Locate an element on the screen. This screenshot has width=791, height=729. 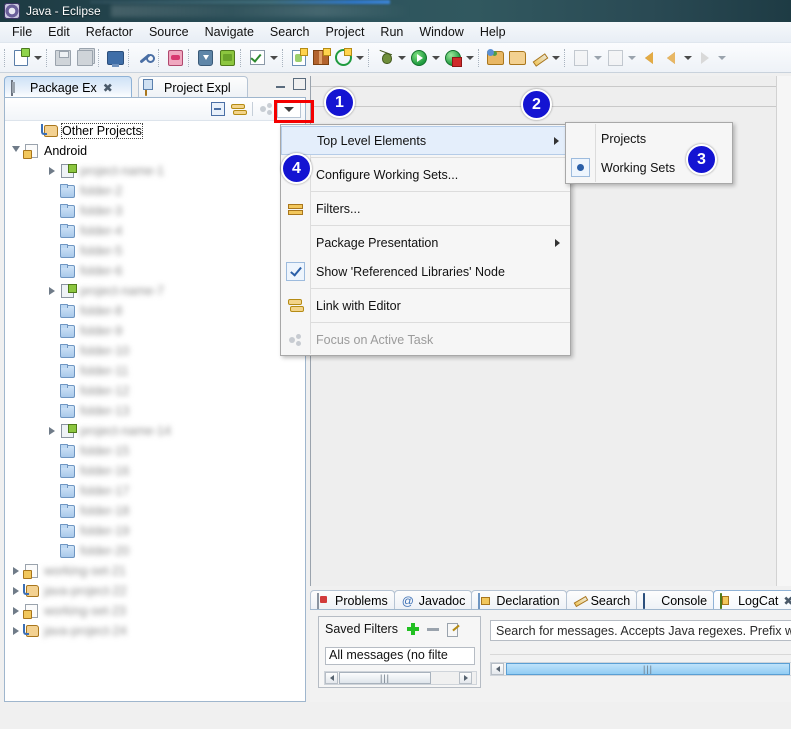
tree-item: folder-6 is located at coordinates (155, 271).